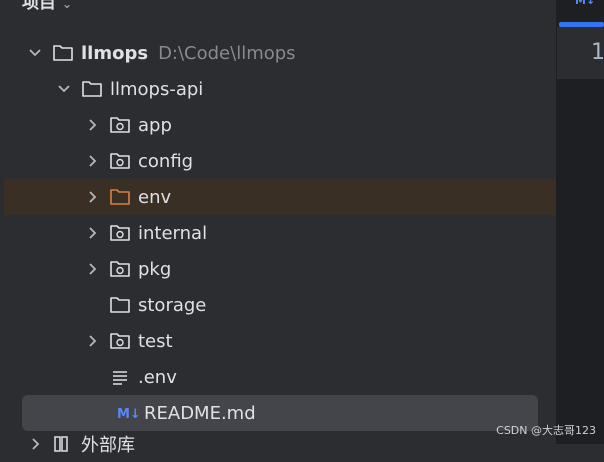  What do you see at coordinates (155, 341) in the screenshot?
I see `tree-item-label: test` at bounding box center [155, 341].